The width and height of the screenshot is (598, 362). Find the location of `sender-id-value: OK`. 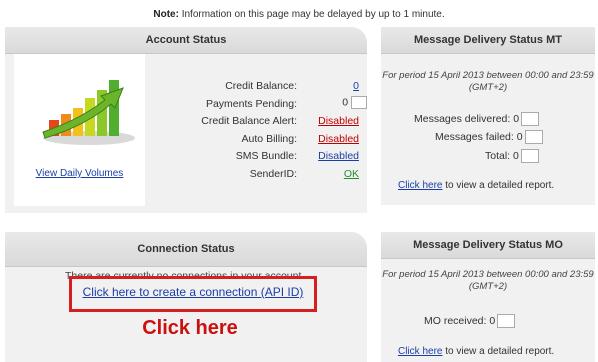

sender-id-value: OK is located at coordinates (351, 174).